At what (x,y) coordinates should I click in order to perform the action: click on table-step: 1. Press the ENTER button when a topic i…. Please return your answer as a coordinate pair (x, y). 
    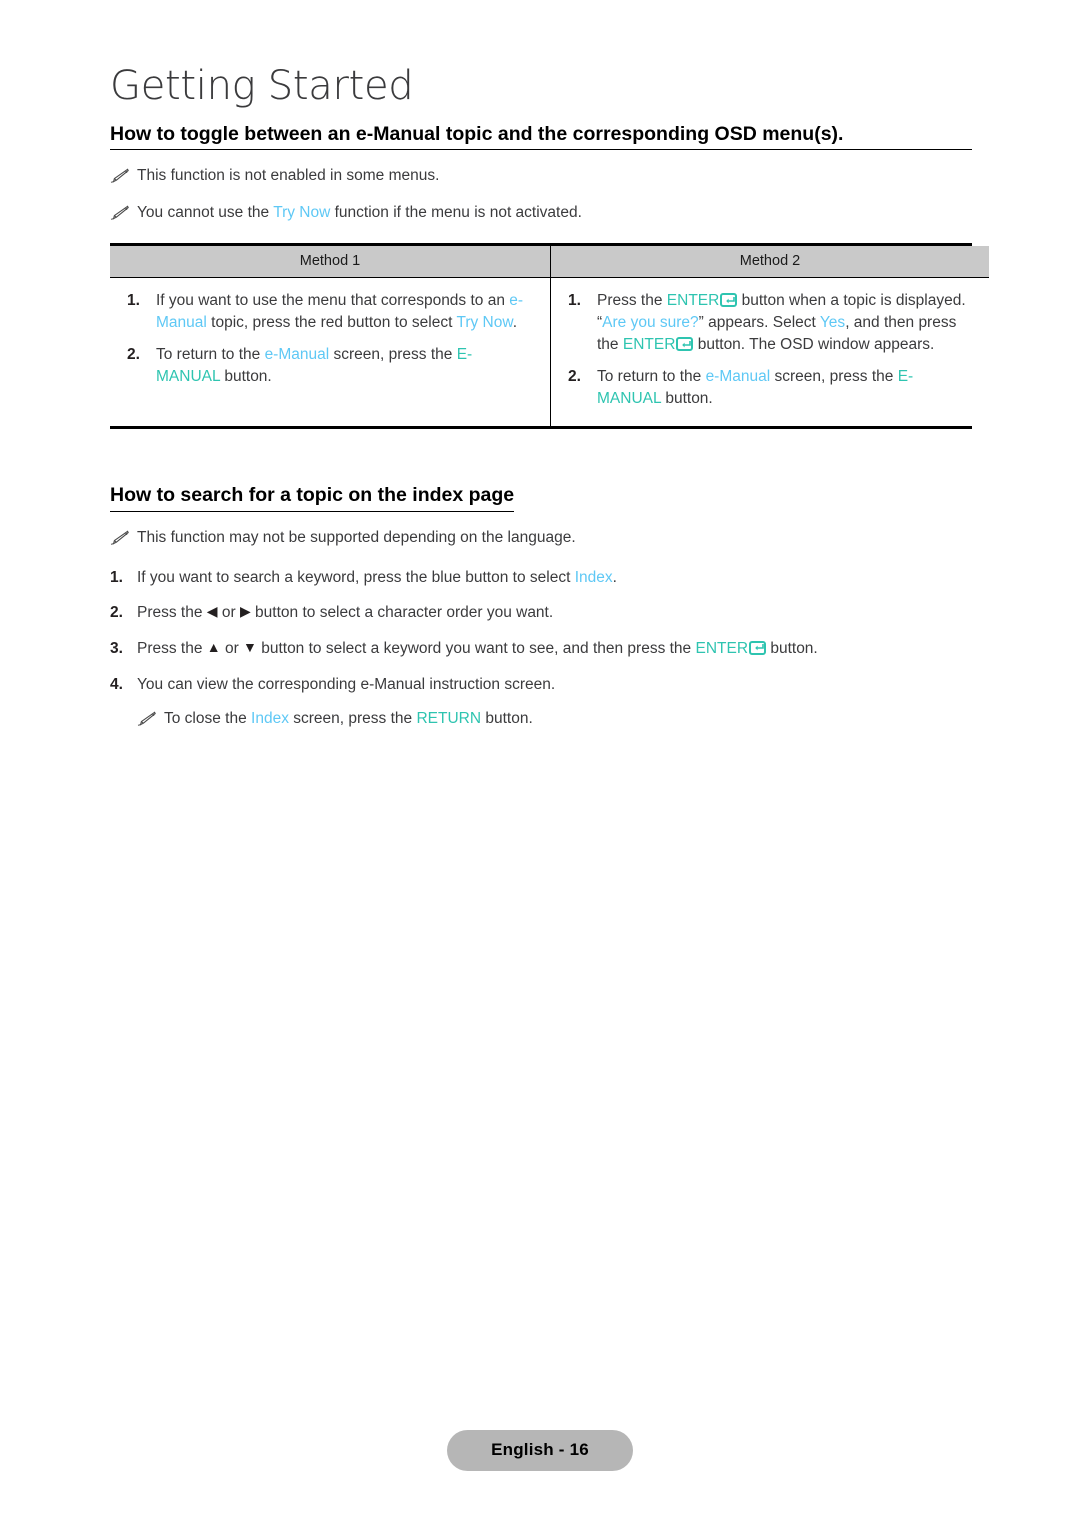
    Looking at the image, I should click on (770, 323).